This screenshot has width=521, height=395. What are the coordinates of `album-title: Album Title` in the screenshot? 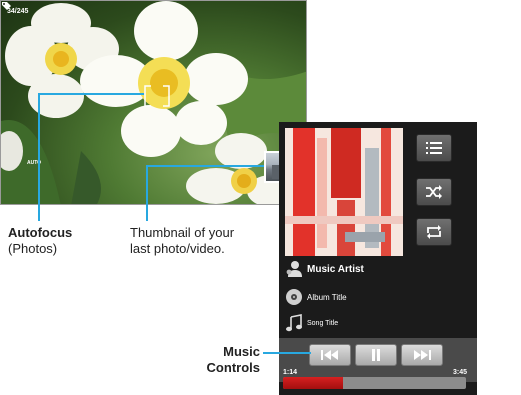 It's located at (327, 297).